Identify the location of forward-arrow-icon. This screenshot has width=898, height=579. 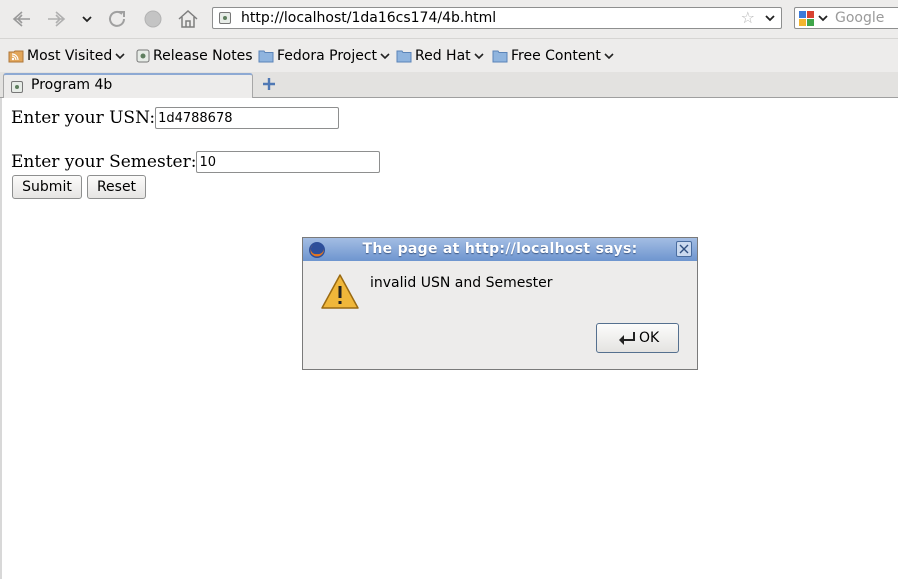
(57, 19).